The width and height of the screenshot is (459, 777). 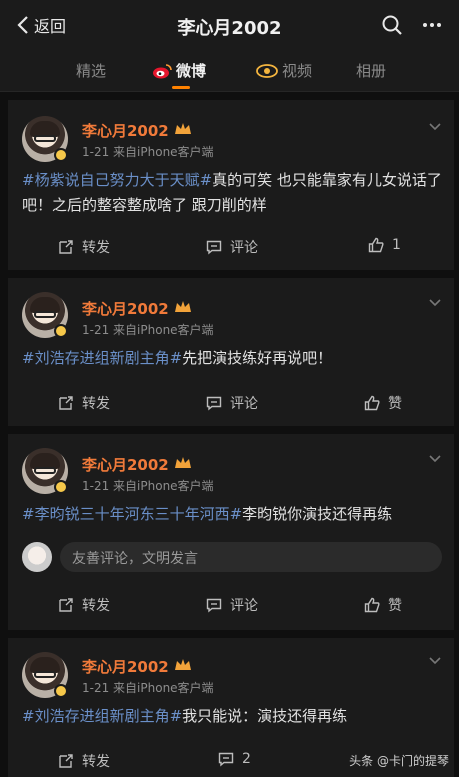 I want to click on tab-label: 精选, so click(x=91, y=71).